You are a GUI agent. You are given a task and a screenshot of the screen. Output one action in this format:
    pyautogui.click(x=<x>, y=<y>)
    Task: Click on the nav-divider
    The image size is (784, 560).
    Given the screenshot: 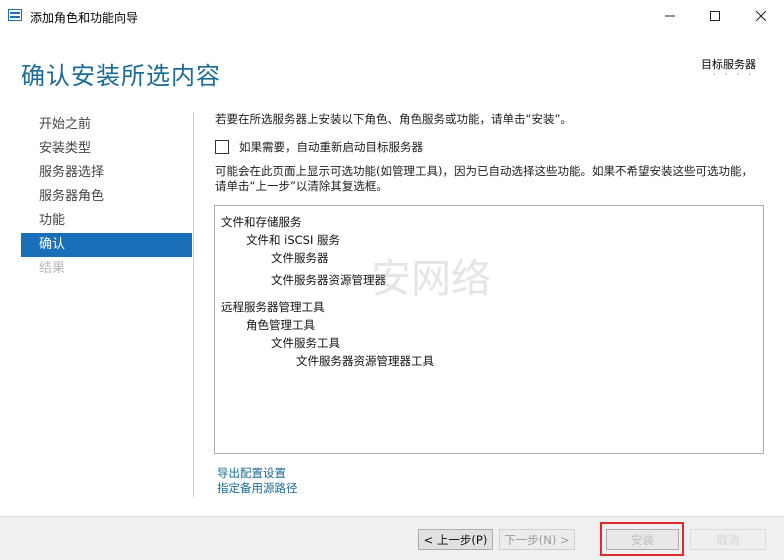 What is the action you would take?
    pyautogui.click(x=193, y=304)
    